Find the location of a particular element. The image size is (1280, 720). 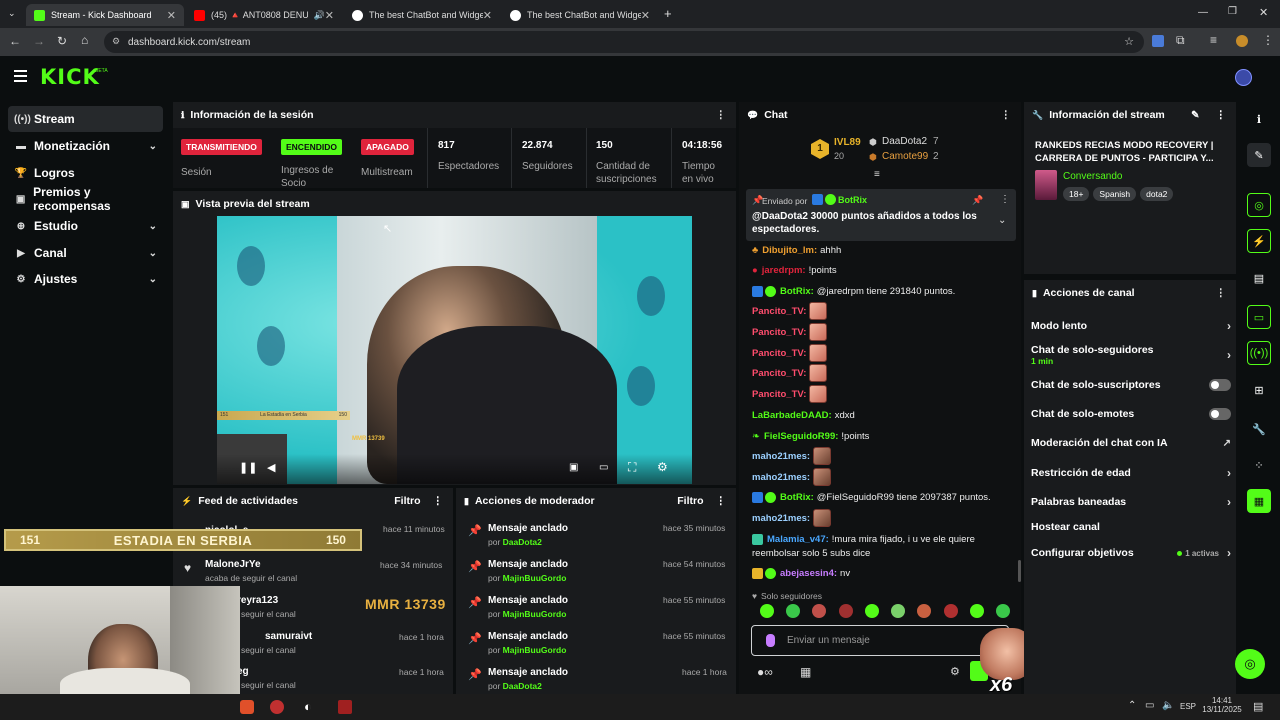

tab-chatbot-2: The best ChatBot and Widgets ✕ is located at coordinates (580, 15).